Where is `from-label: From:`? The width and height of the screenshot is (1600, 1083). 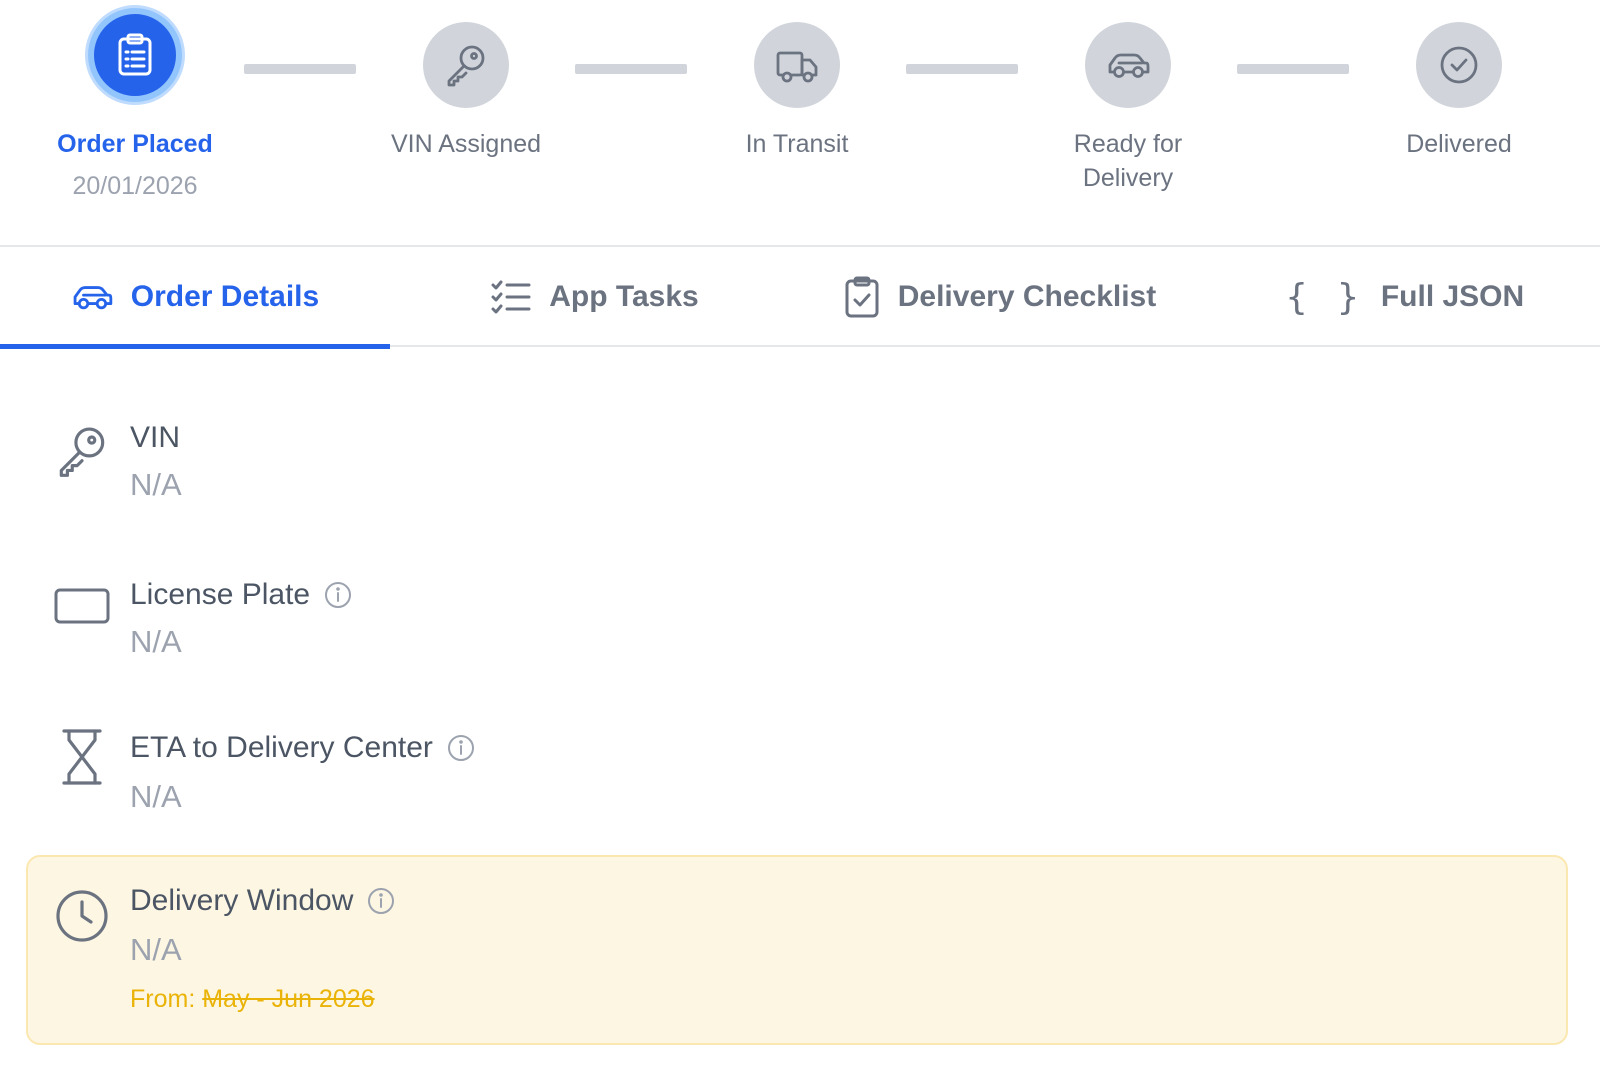
from-label: From: is located at coordinates (163, 999).